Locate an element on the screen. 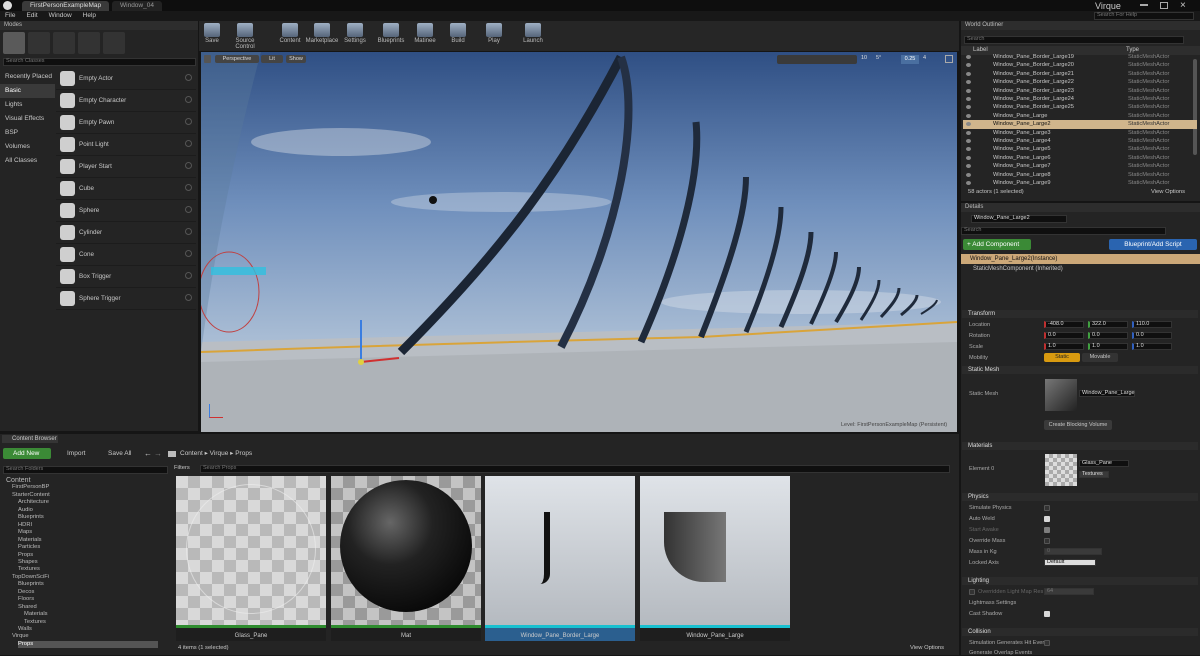 This screenshot has height=656, width=1200. mode-category: Lights is located at coordinates (27, 105).